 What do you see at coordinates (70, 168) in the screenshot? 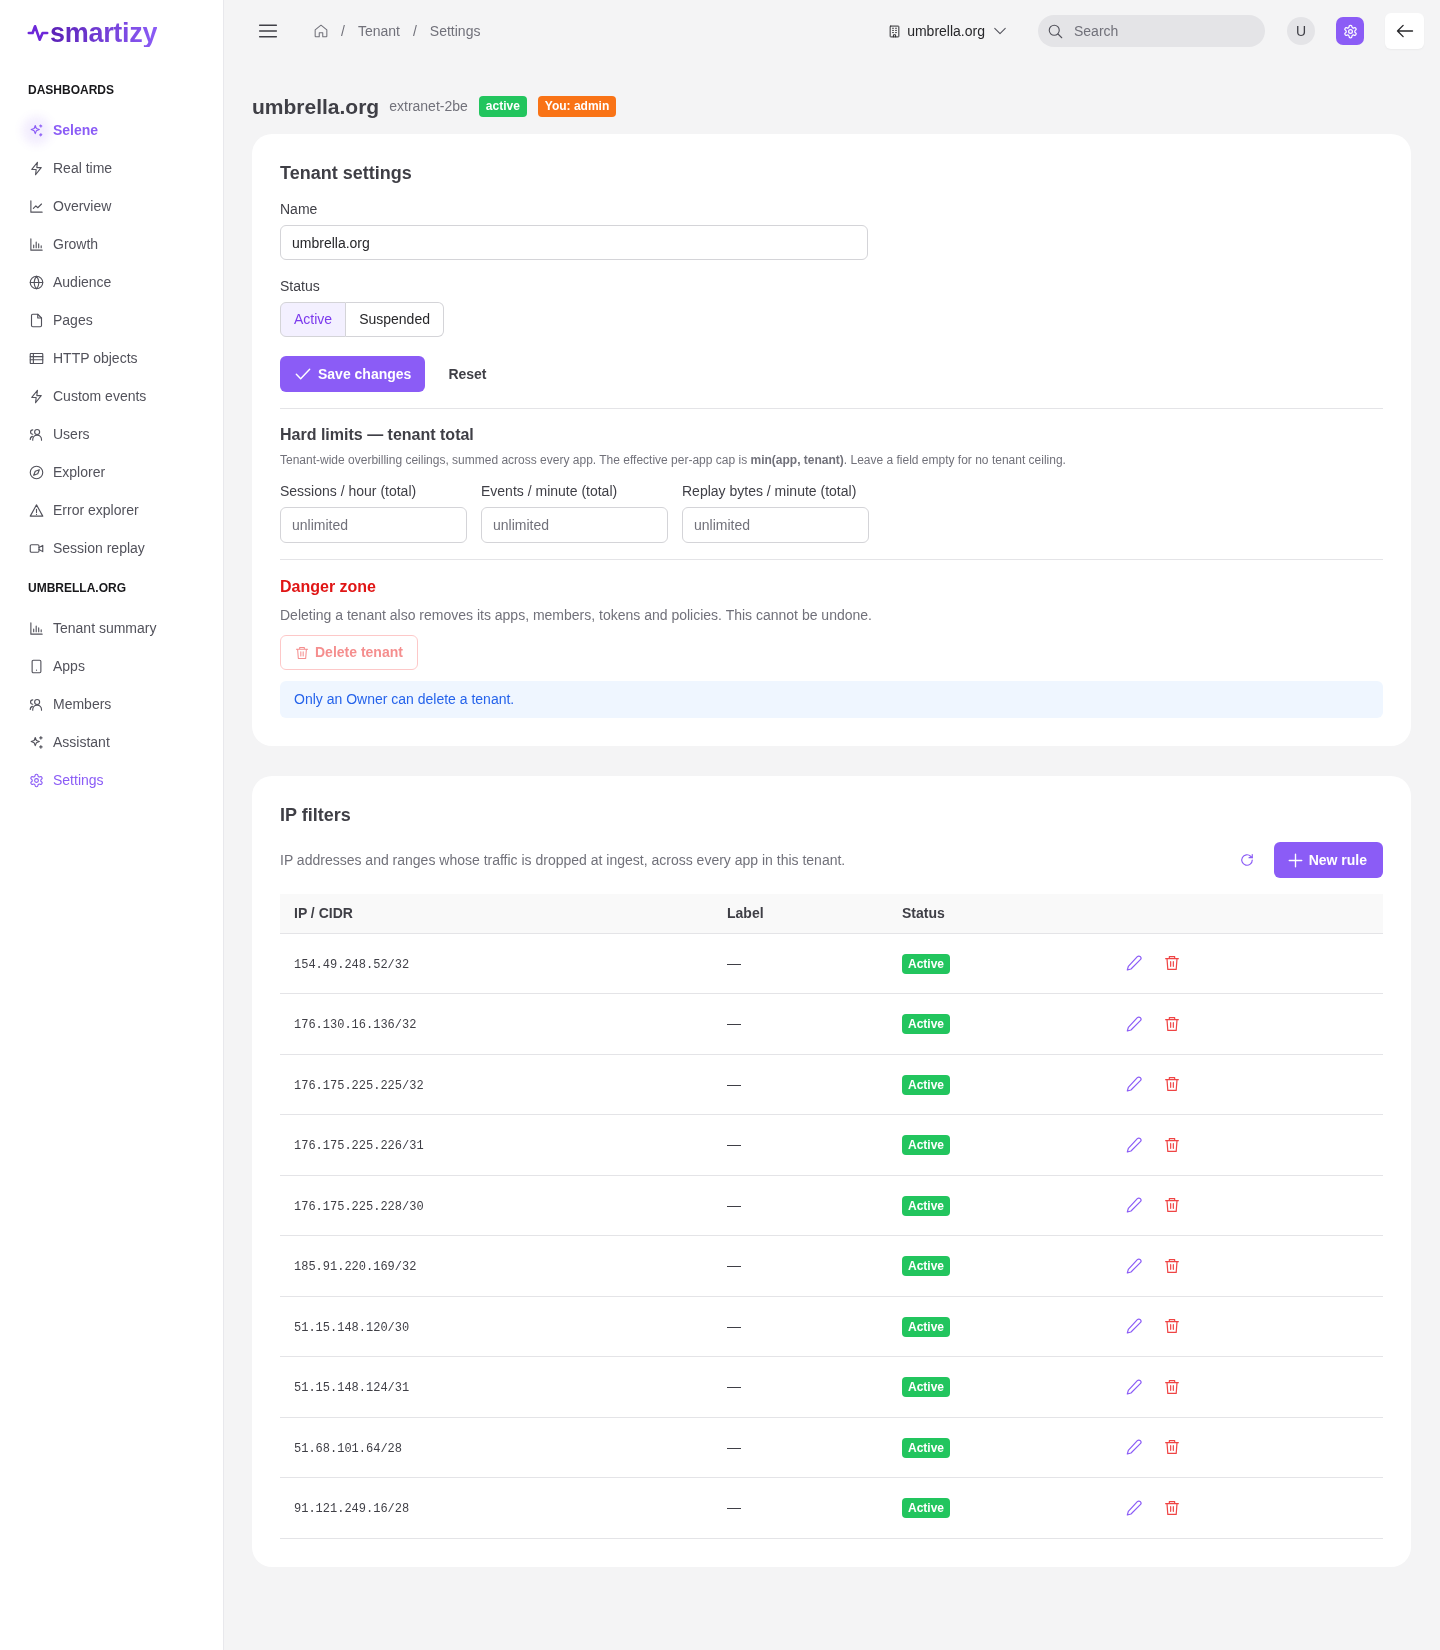
I see `sidebar-item: Real time` at bounding box center [70, 168].